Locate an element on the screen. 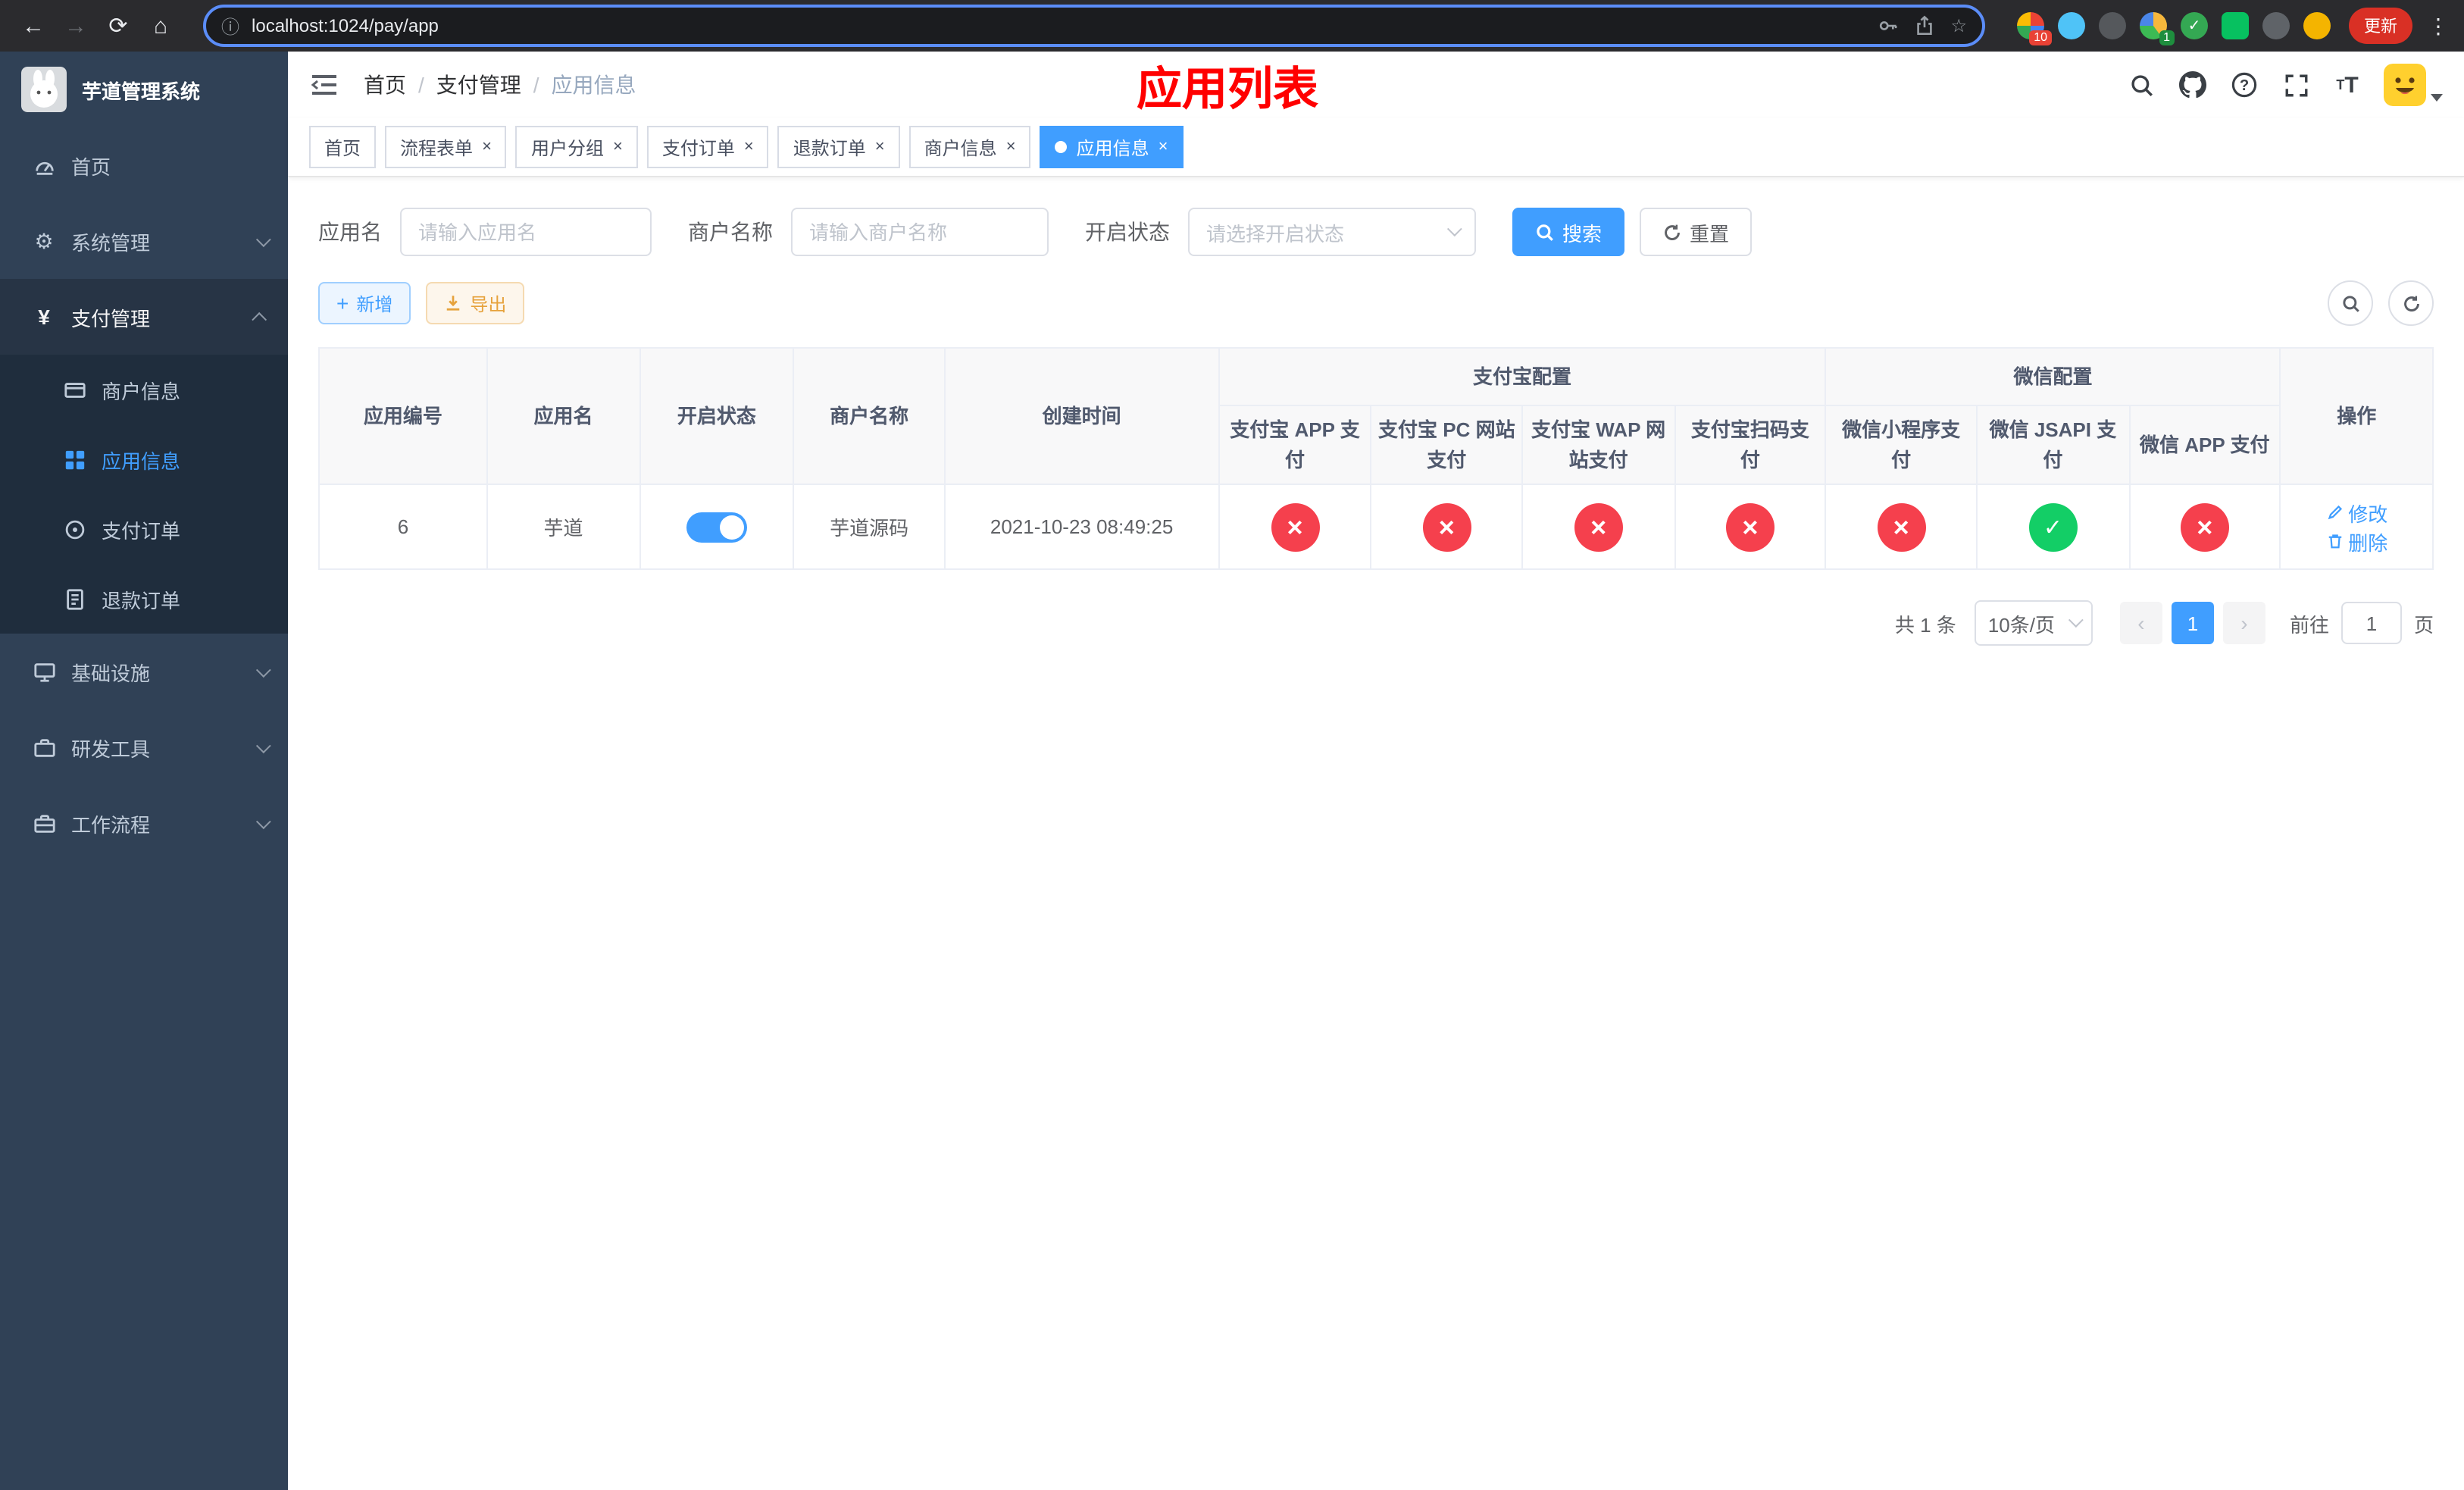  sidebar-item-home: 首页 is located at coordinates (144, 165).